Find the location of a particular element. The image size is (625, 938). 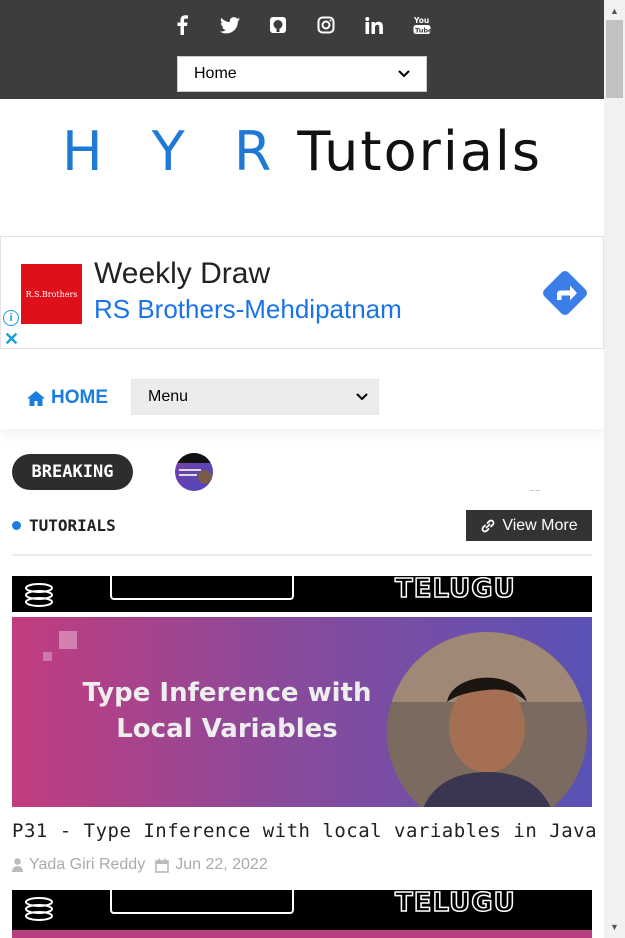

breaking-label: BREAKING is located at coordinates (72, 472).